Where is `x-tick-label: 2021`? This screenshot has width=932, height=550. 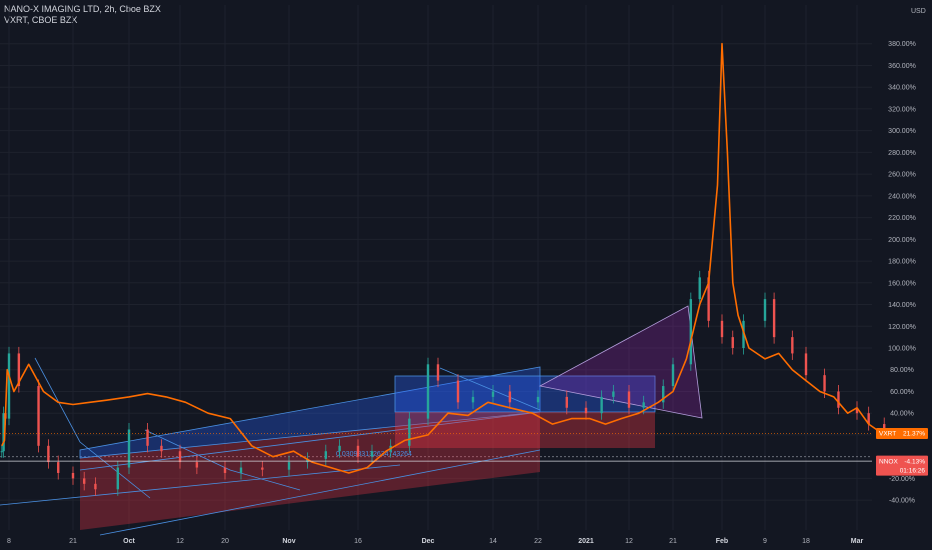
x-tick-label: 2021 is located at coordinates (586, 541).